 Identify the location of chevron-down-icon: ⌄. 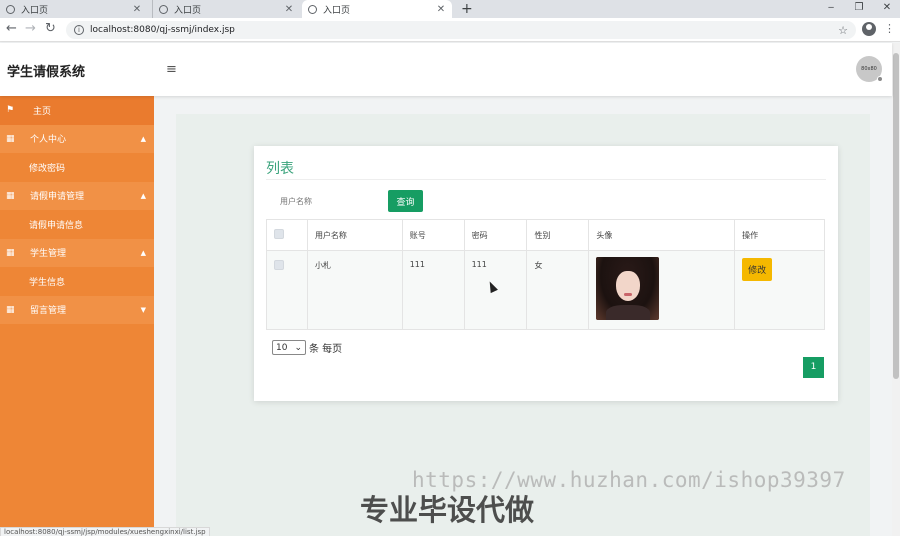
(298, 347).